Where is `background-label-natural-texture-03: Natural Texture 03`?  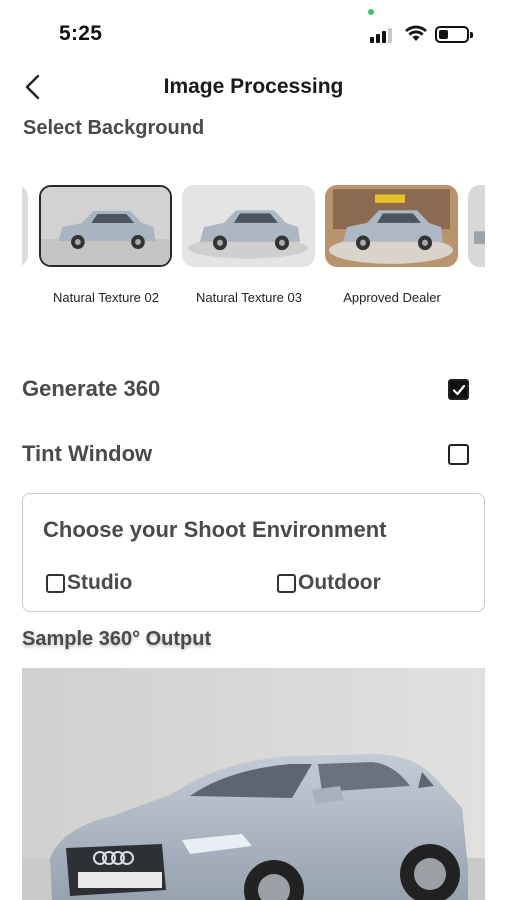
background-label-natural-texture-03: Natural Texture 03 is located at coordinates (249, 297).